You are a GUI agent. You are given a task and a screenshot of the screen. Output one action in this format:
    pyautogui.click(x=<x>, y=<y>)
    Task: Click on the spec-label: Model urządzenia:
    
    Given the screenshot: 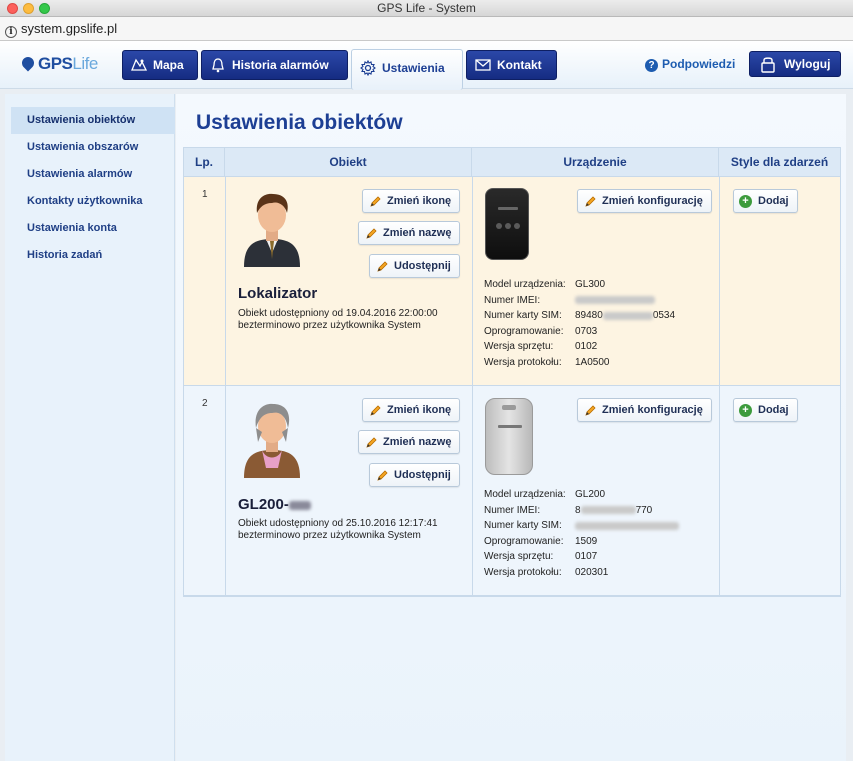 What is the action you would take?
    pyautogui.click(x=525, y=284)
    